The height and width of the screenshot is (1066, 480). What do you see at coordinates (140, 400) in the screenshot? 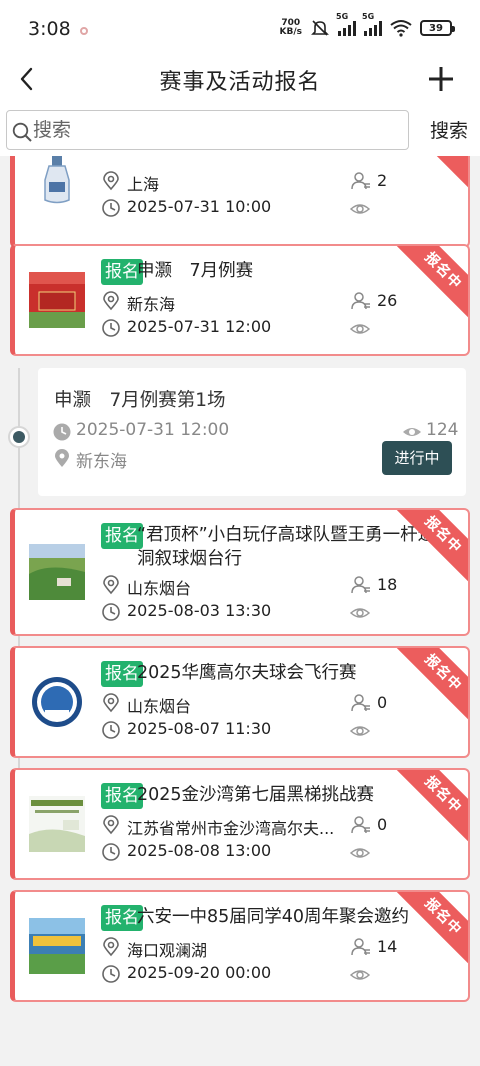
I see `sub-event-title: 申灏 7月例赛第1场` at bounding box center [140, 400].